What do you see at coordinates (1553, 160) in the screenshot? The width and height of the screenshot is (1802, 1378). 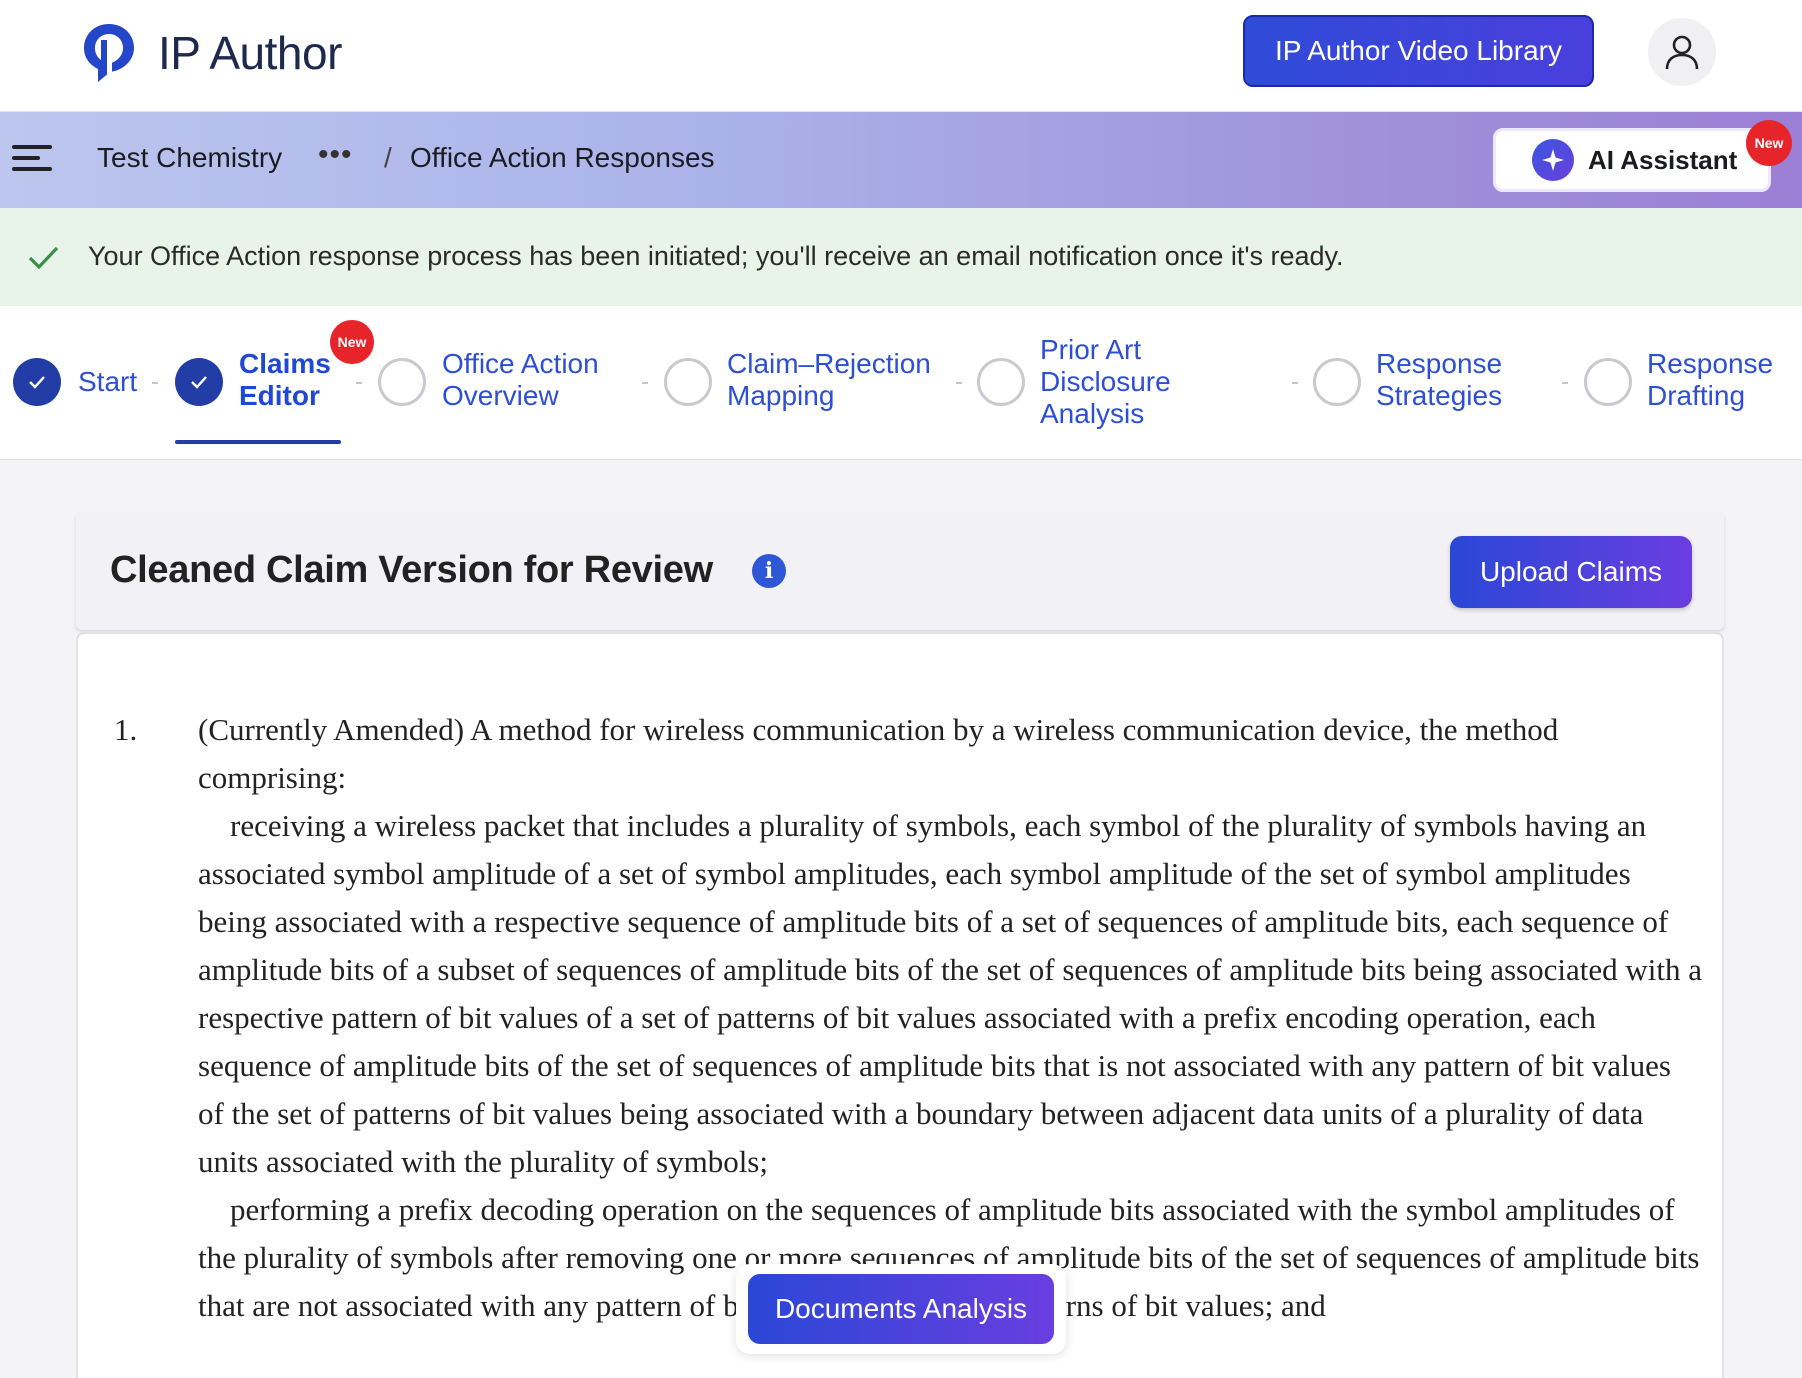 I see `sparkle-icon` at bounding box center [1553, 160].